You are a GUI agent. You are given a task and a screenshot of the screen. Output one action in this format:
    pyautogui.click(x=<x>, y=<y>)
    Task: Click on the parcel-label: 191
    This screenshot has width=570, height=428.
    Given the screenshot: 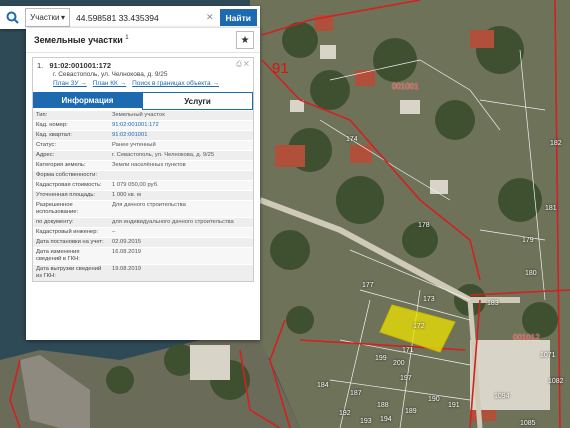 What is the action you would take?
    pyautogui.click(x=454, y=405)
    